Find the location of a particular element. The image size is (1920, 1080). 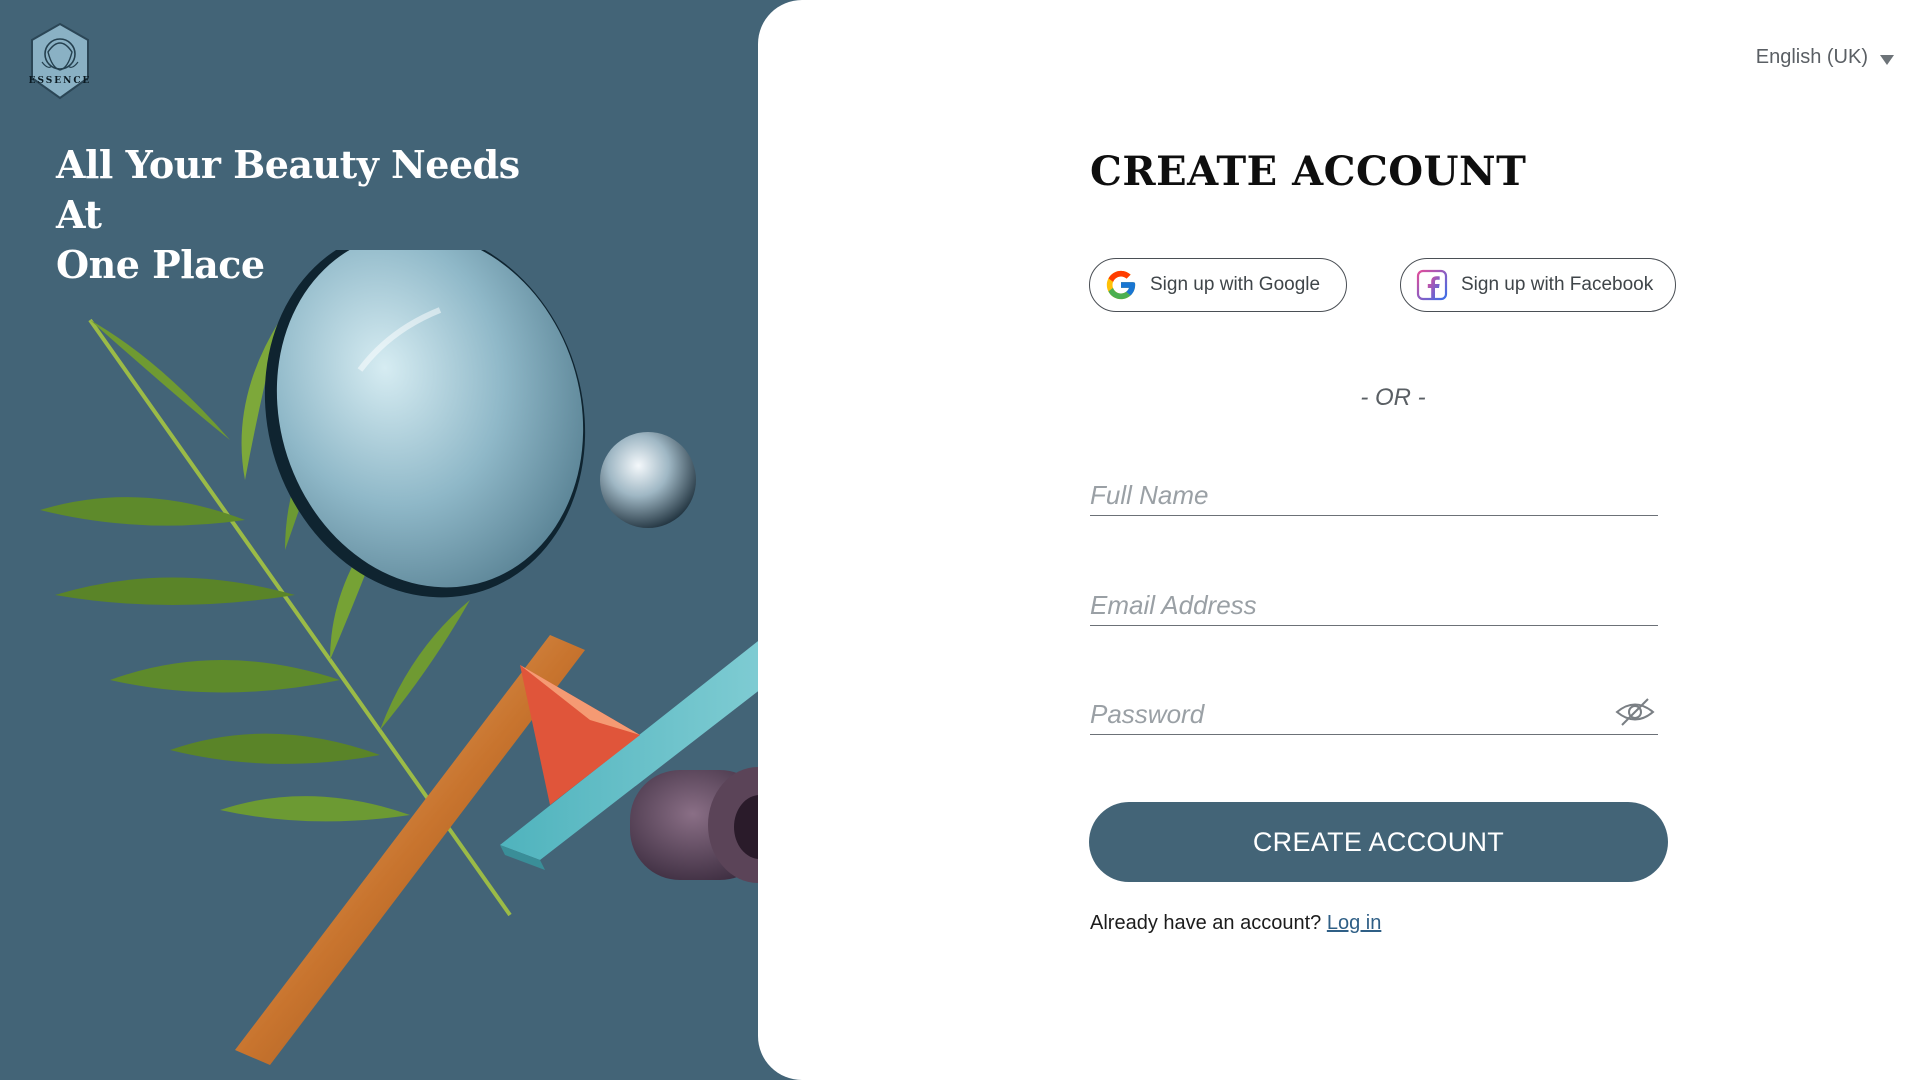

google-button-label: Sign up with Google is located at coordinates (1235, 284).